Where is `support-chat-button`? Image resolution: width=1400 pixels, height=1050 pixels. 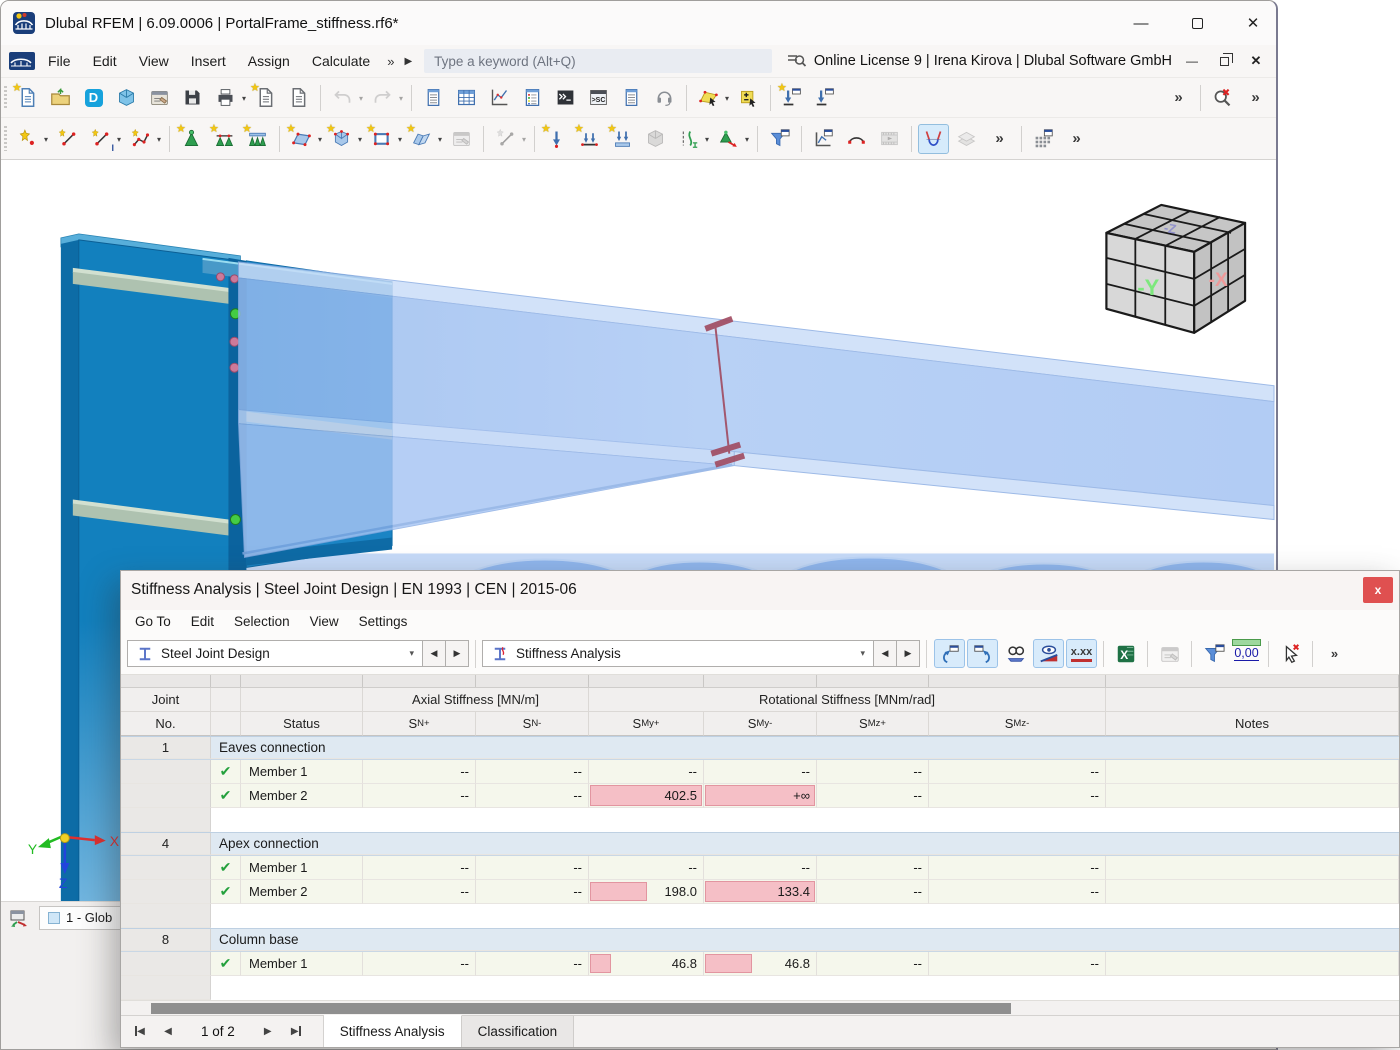 support-chat-button is located at coordinates (664, 98).